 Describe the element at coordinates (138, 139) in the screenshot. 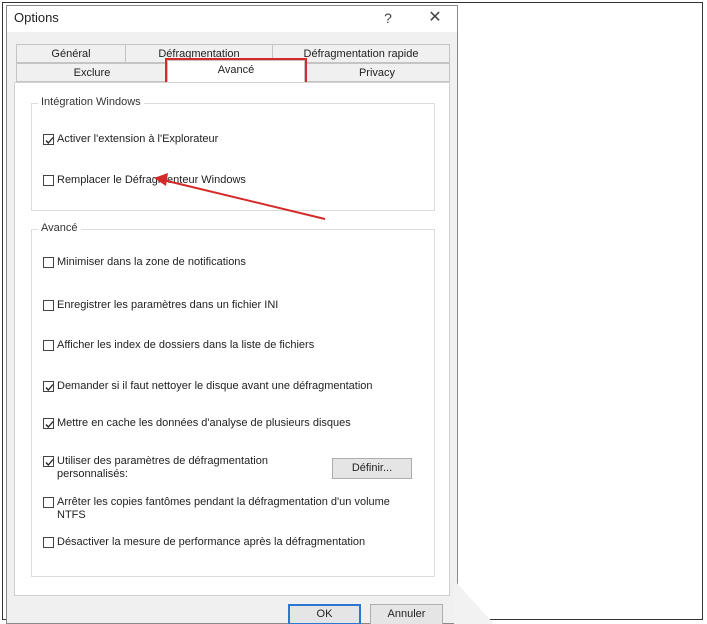

I see `label-activer-extension: Activer l'extension à l'Explorateur` at that location.